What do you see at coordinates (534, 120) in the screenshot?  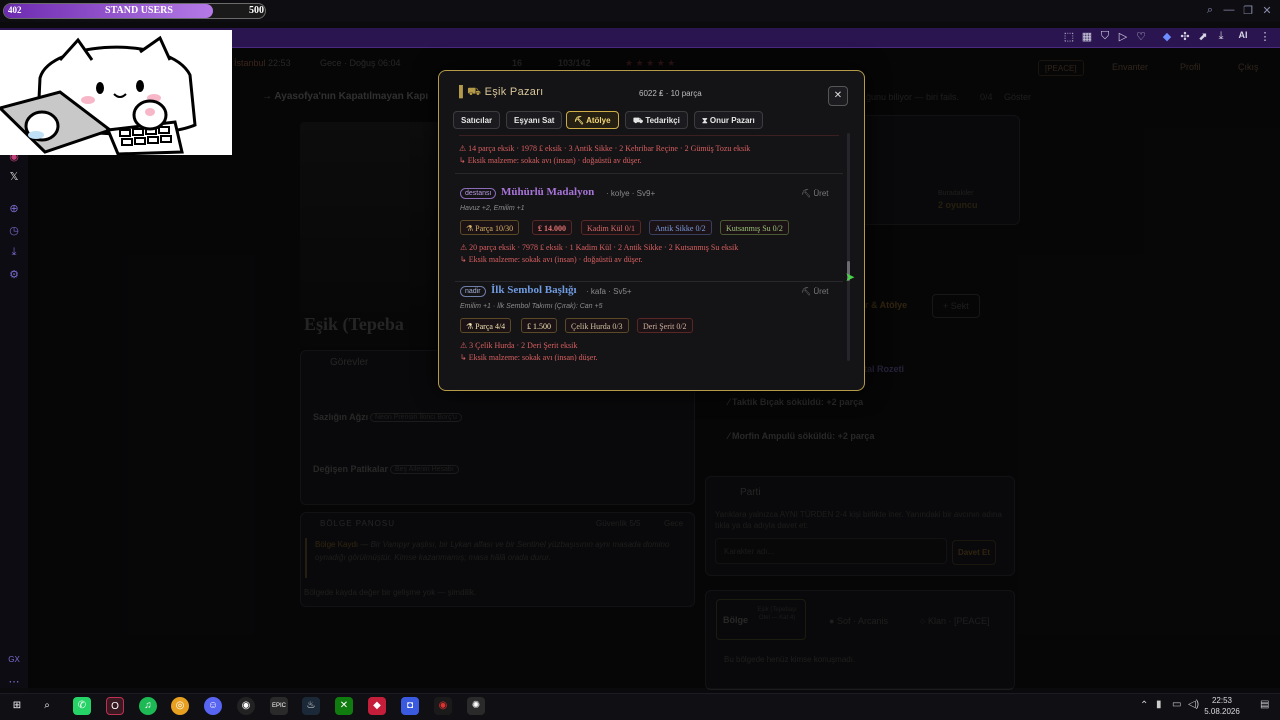 I see `tab-sell-items: Eşyanı Sat` at bounding box center [534, 120].